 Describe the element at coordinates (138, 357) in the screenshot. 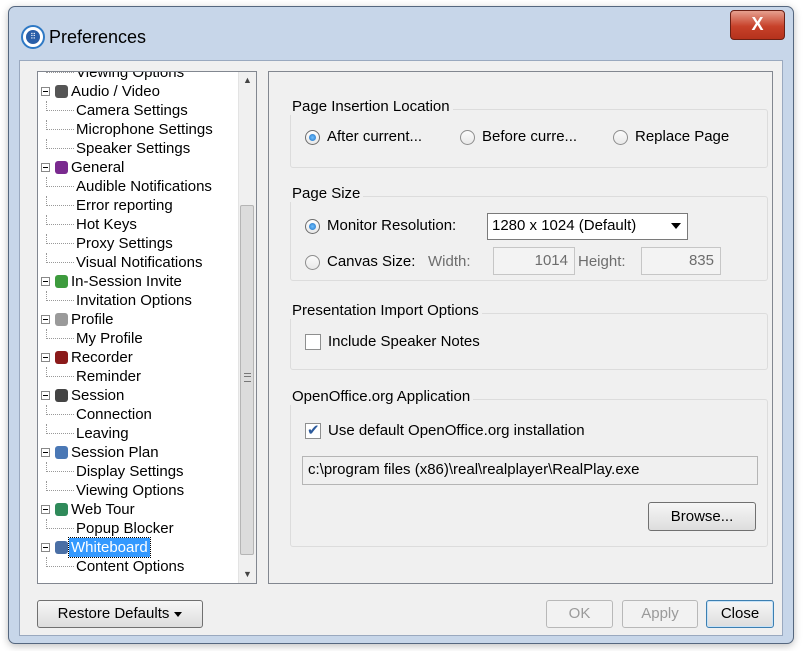

I see `tree-category: Recorder` at that location.